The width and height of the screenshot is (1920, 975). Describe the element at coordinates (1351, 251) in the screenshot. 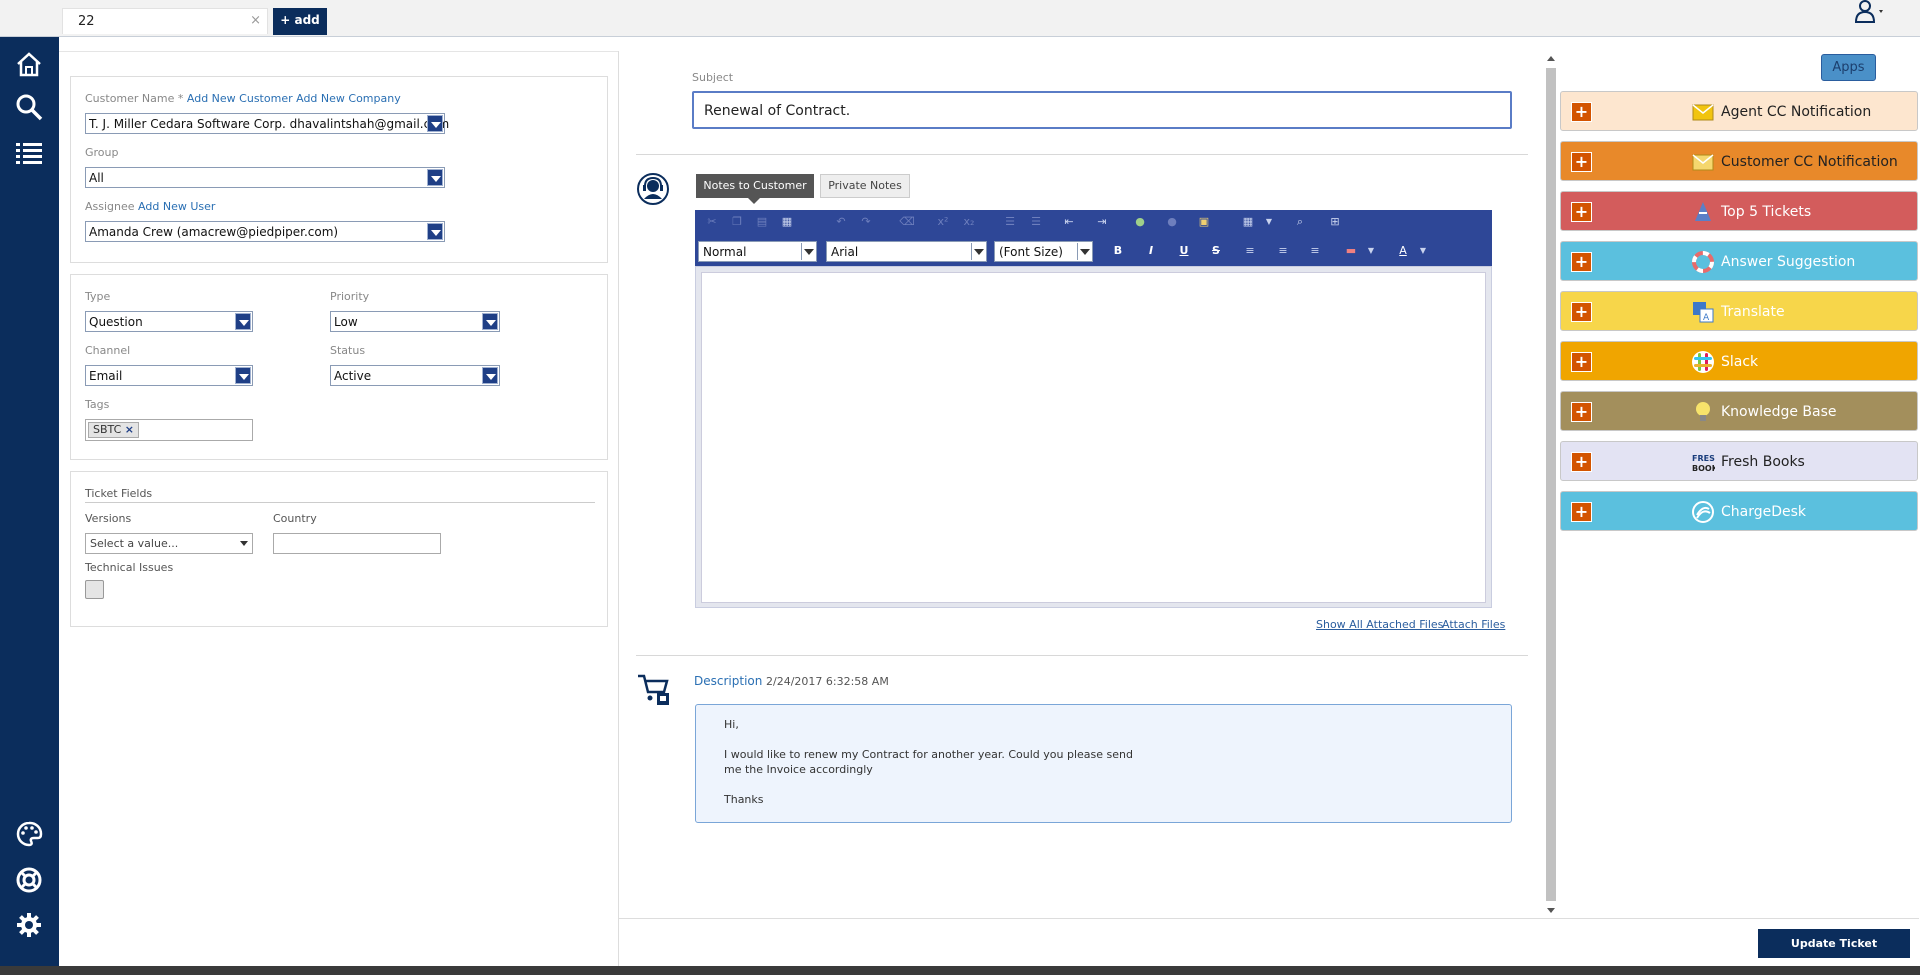

I see `highlight-color-icon: ▬` at that location.